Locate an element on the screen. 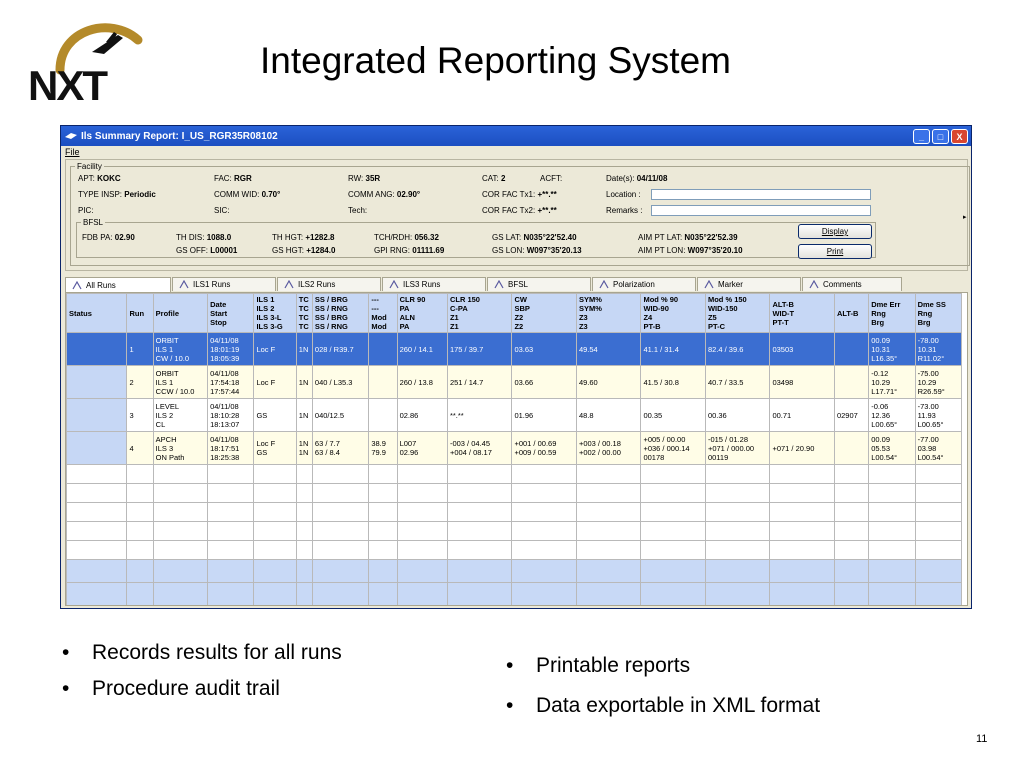 The height and width of the screenshot is (768, 1024). tab-bfsl: BFSL is located at coordinates (539, 284).